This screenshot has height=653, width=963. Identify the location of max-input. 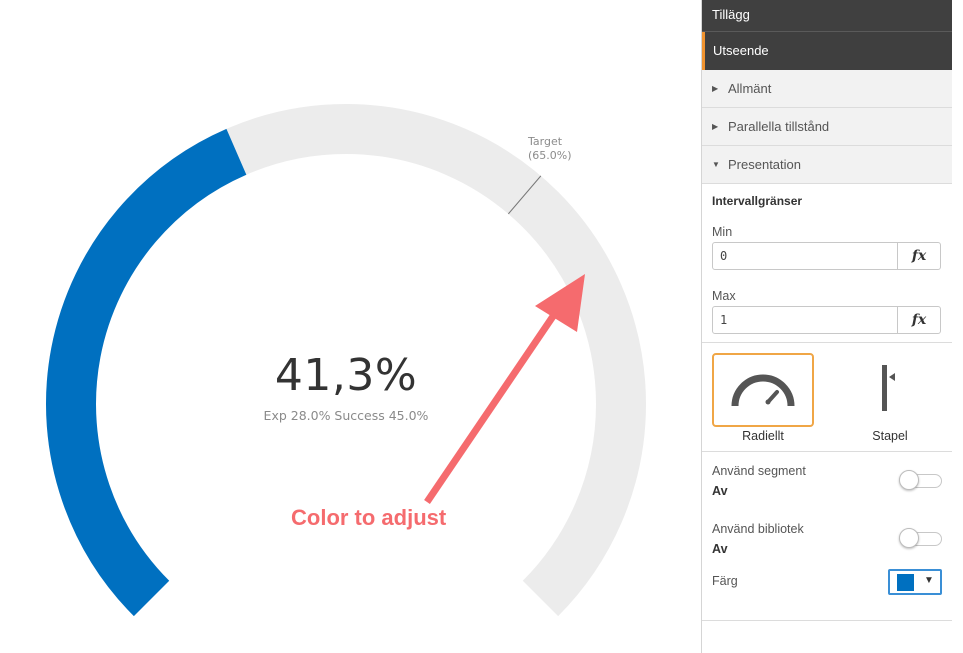
(805, 320).